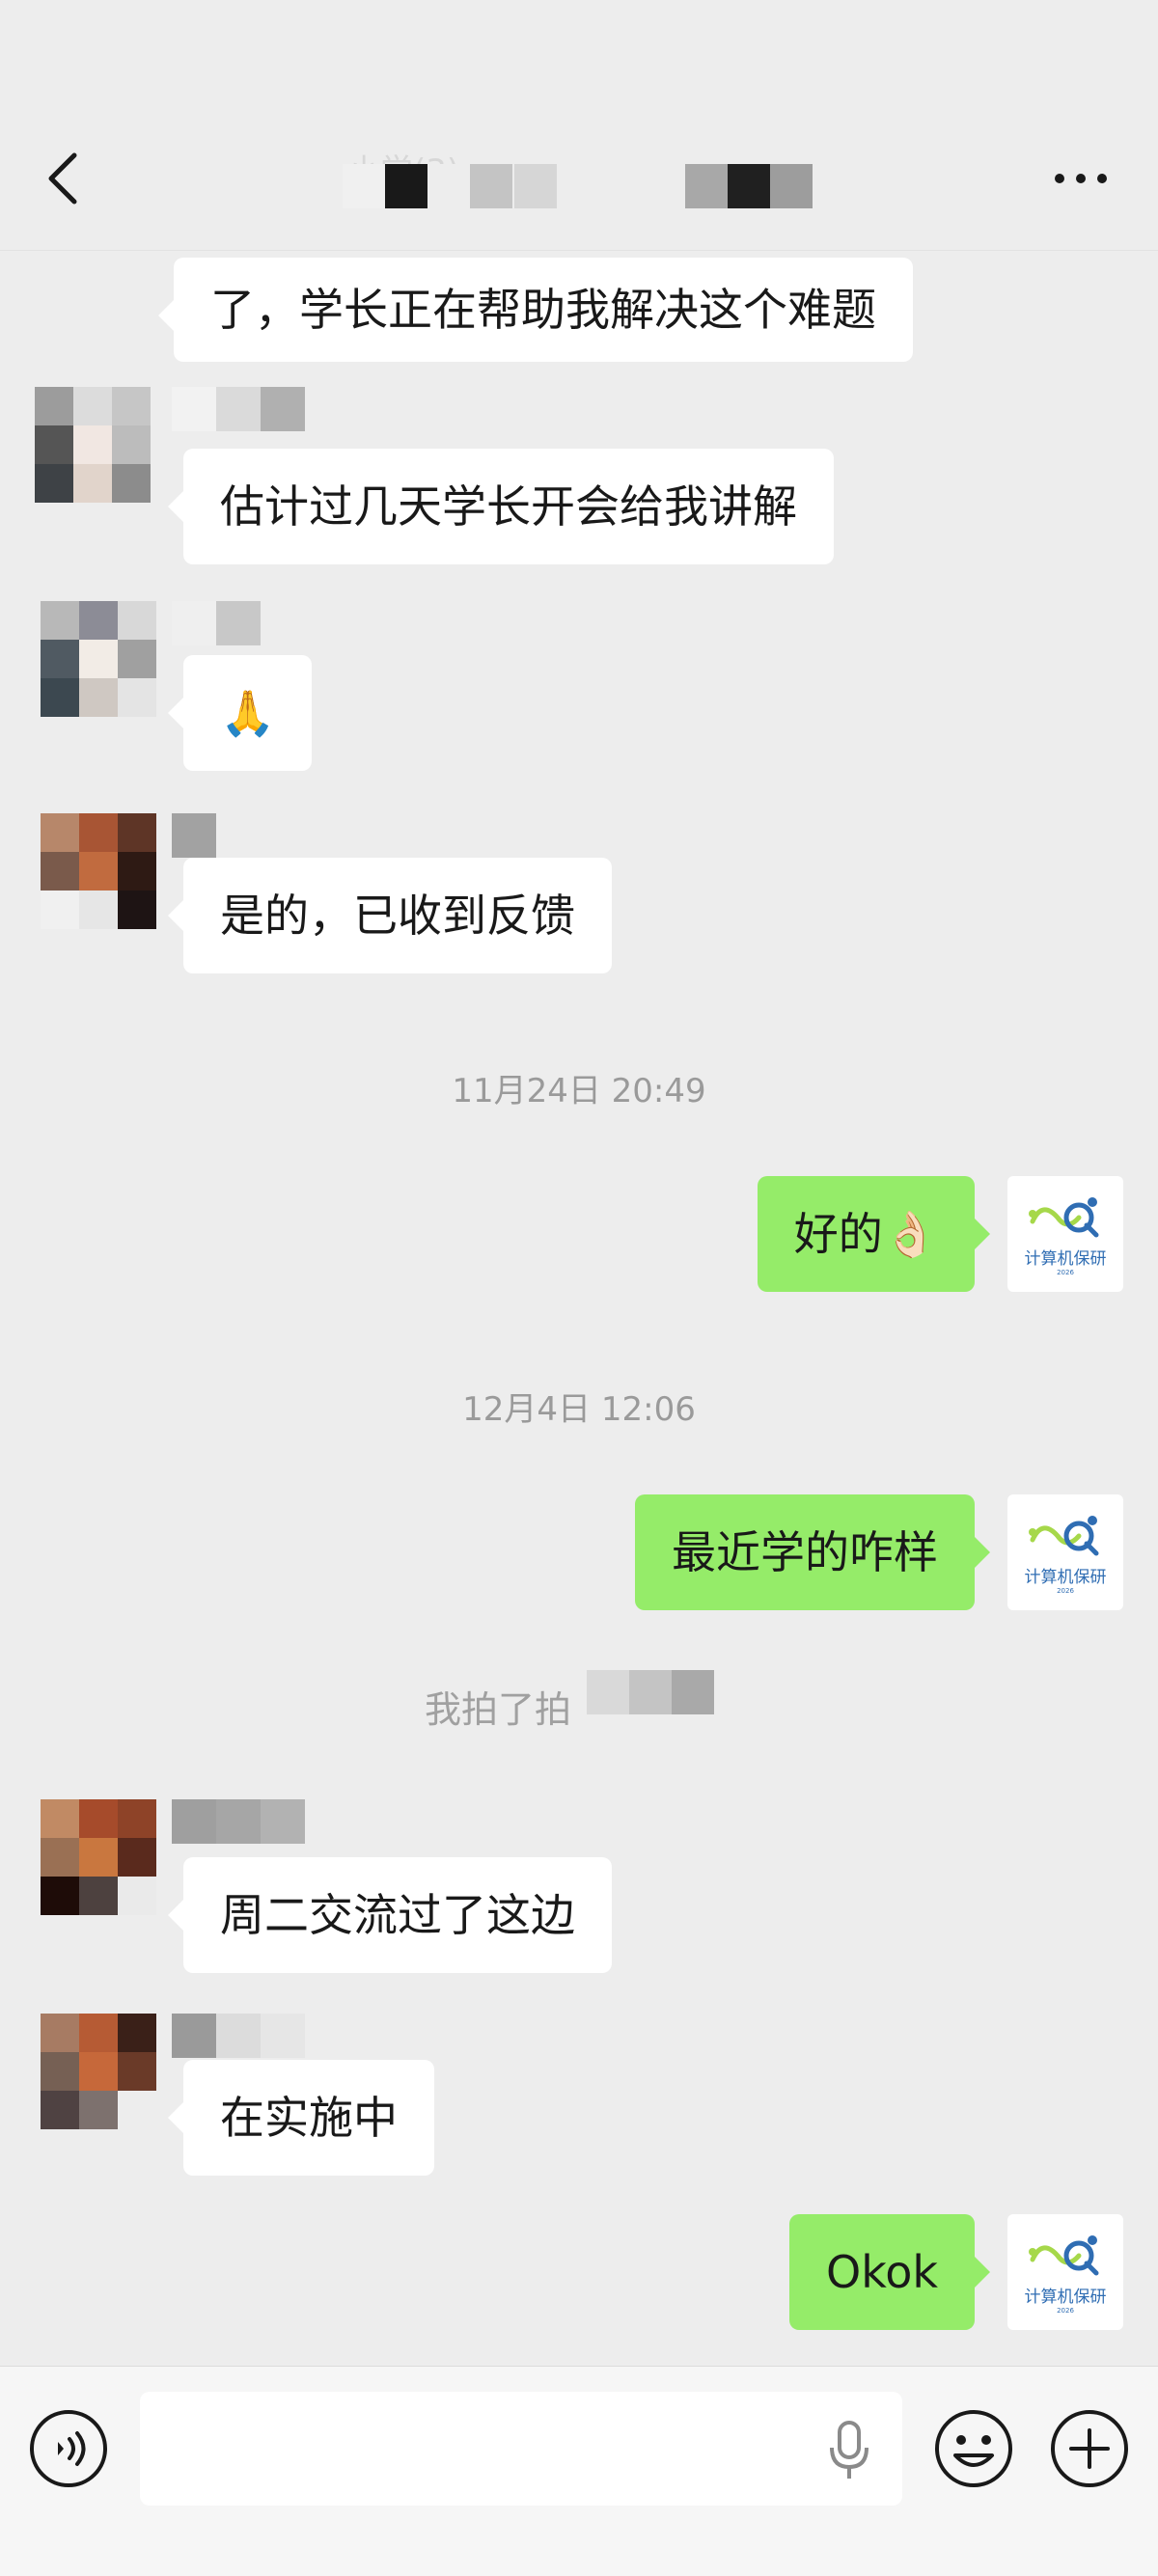  What do you see at coordinates (521, 2449) in the screenshot?
I see `message-input` at bounding box center [521, 2449].